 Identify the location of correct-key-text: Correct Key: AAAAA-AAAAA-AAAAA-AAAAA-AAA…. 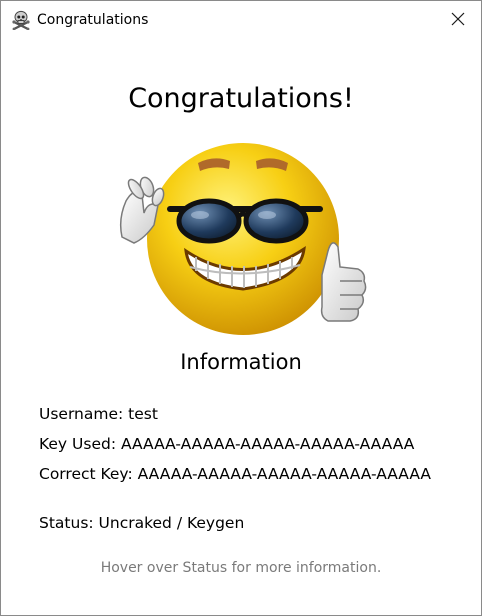
(235, 474).